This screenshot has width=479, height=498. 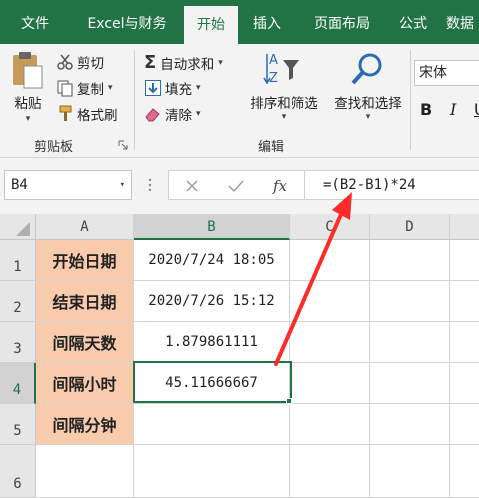 What do you see at coordinates (368, 117) in the screenshot?
I see `find-select-dropdown-icon: ▾` at bounding box center [368, 117].